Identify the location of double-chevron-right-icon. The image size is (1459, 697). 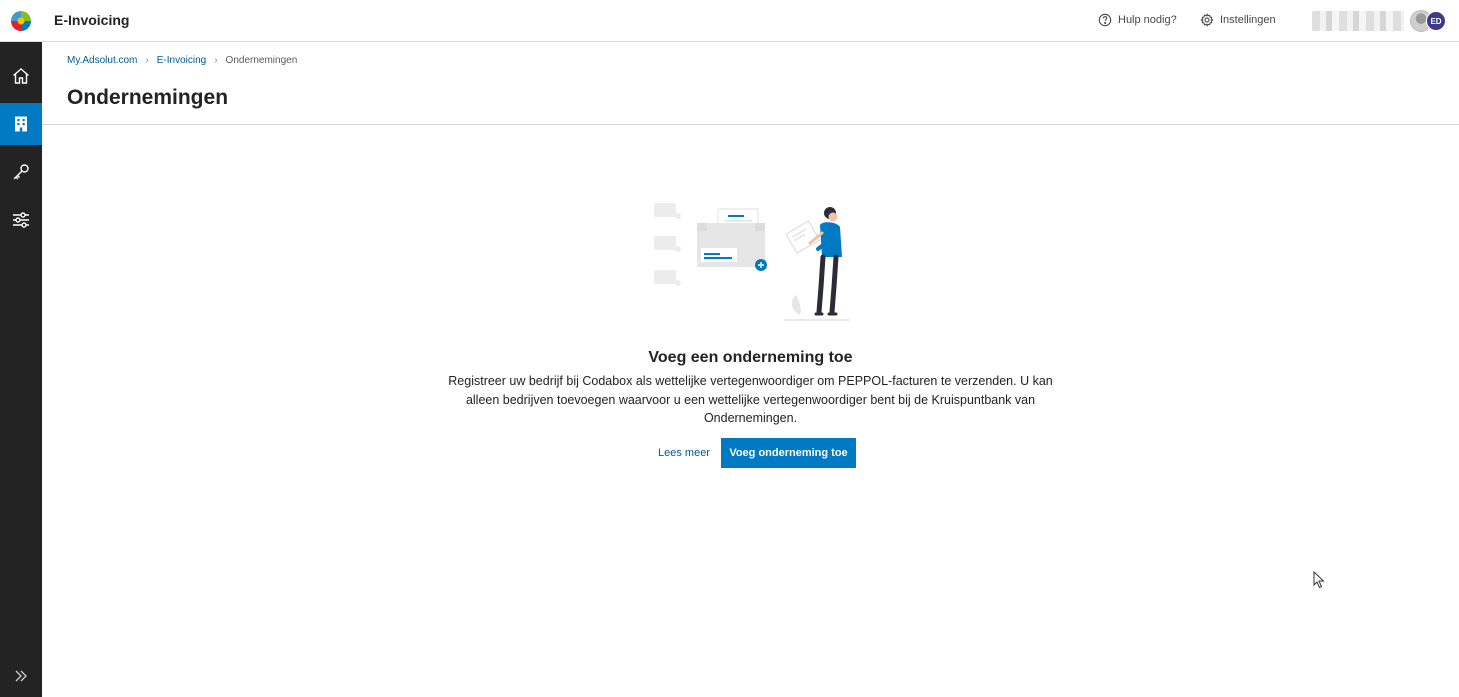
(21, 676).